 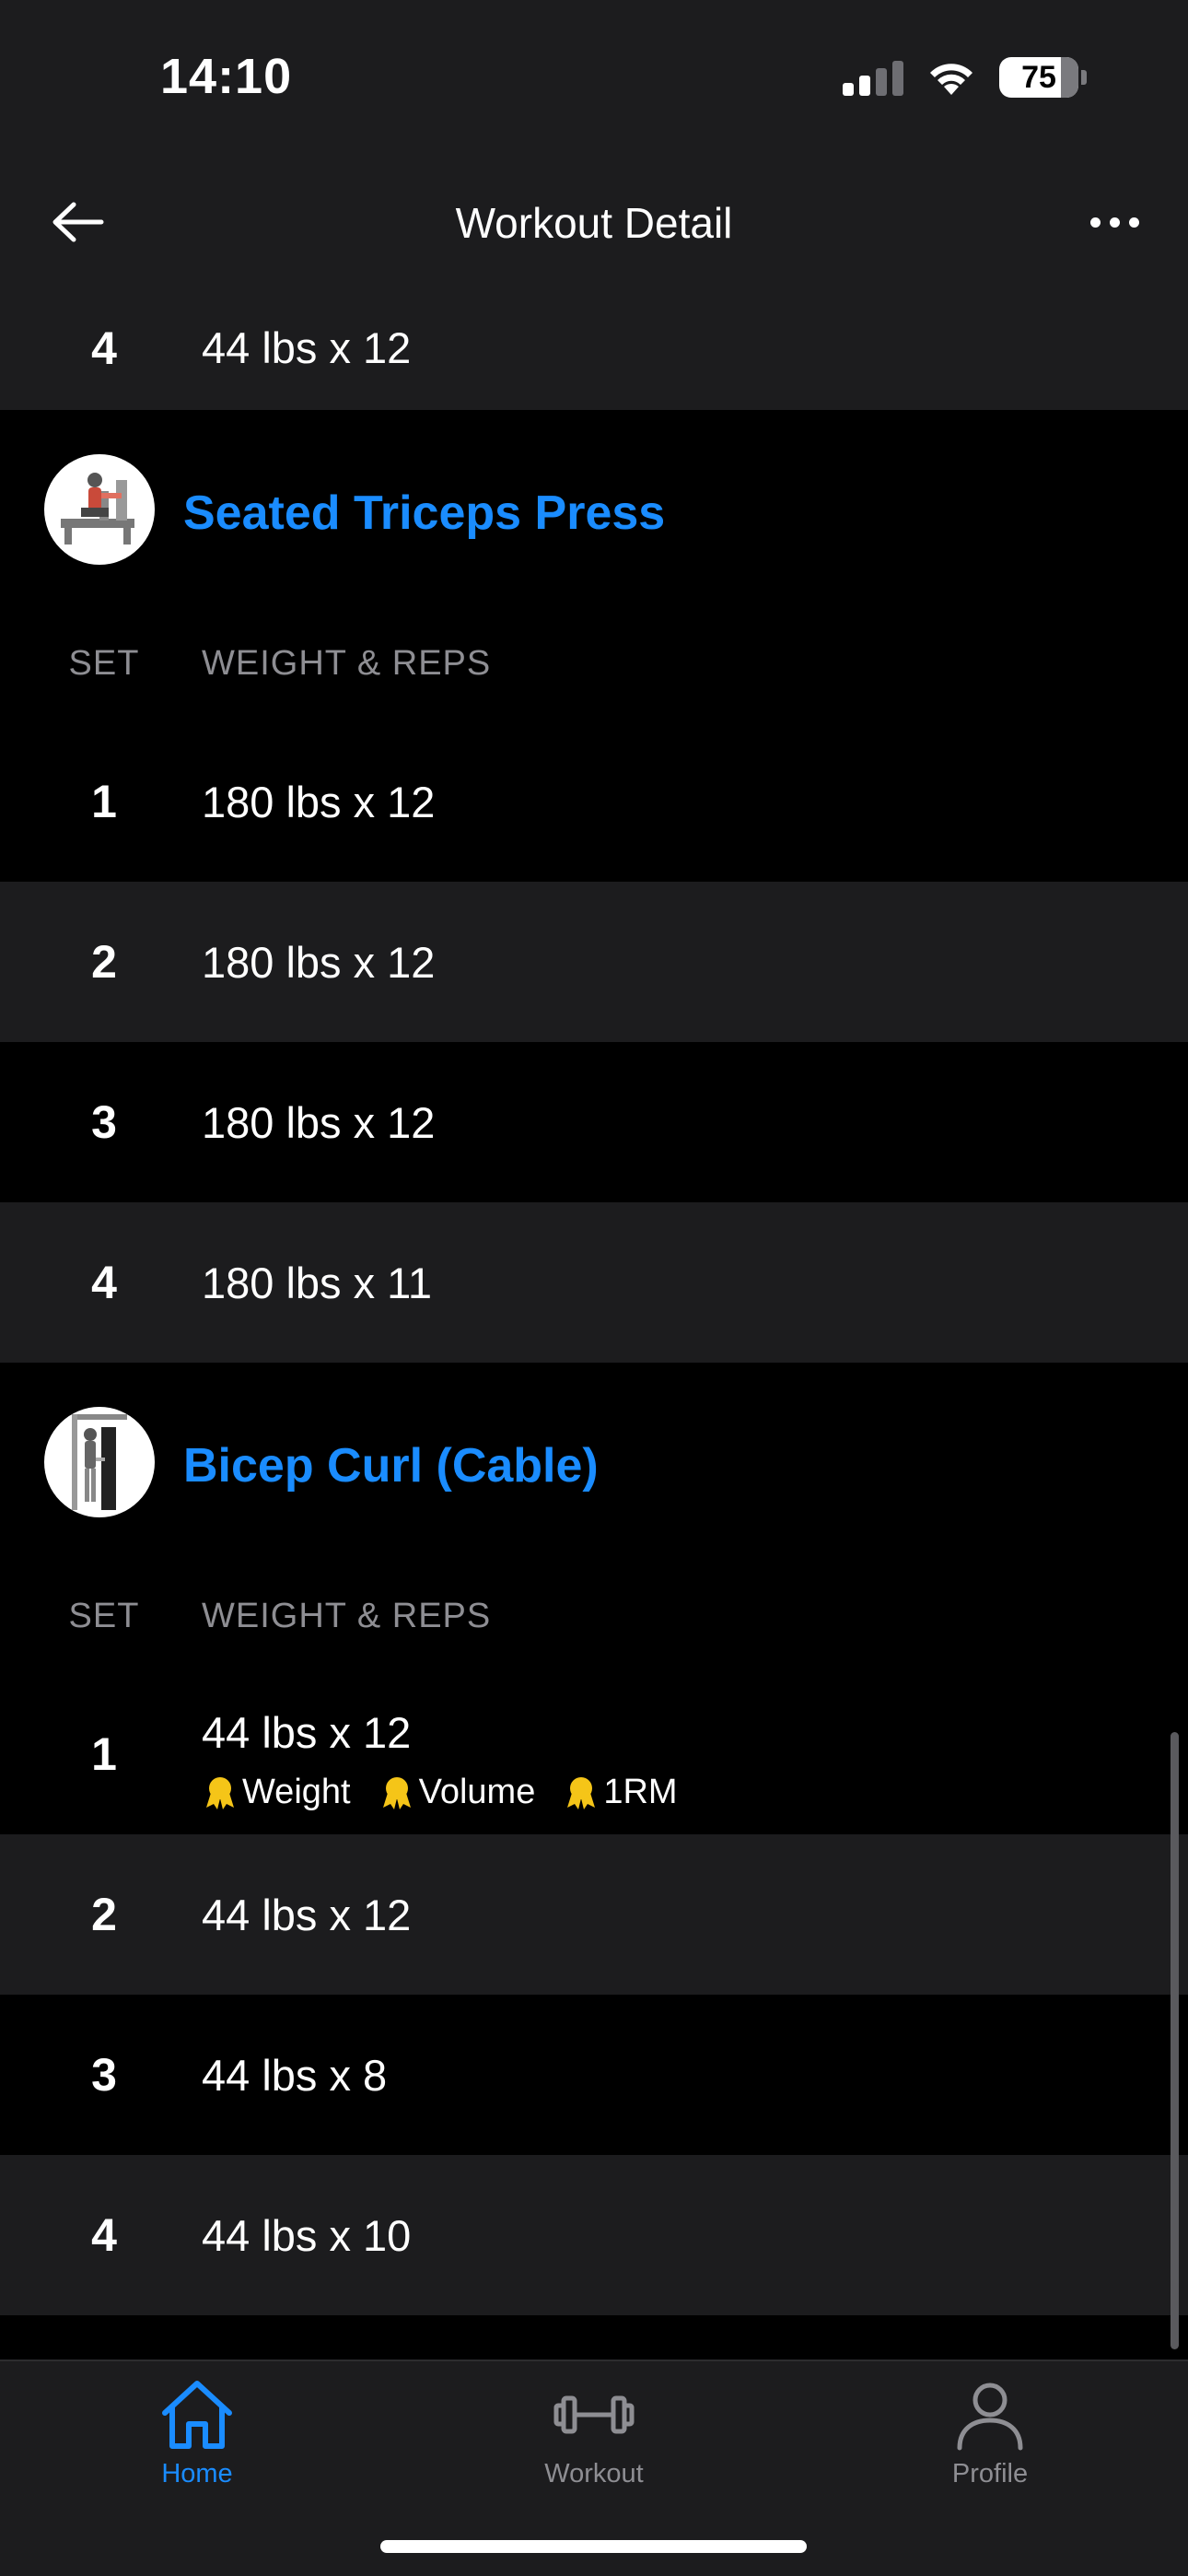 I want to click on set-weight-reps: 180 lbs x 11, so click(x=317, y=1282).